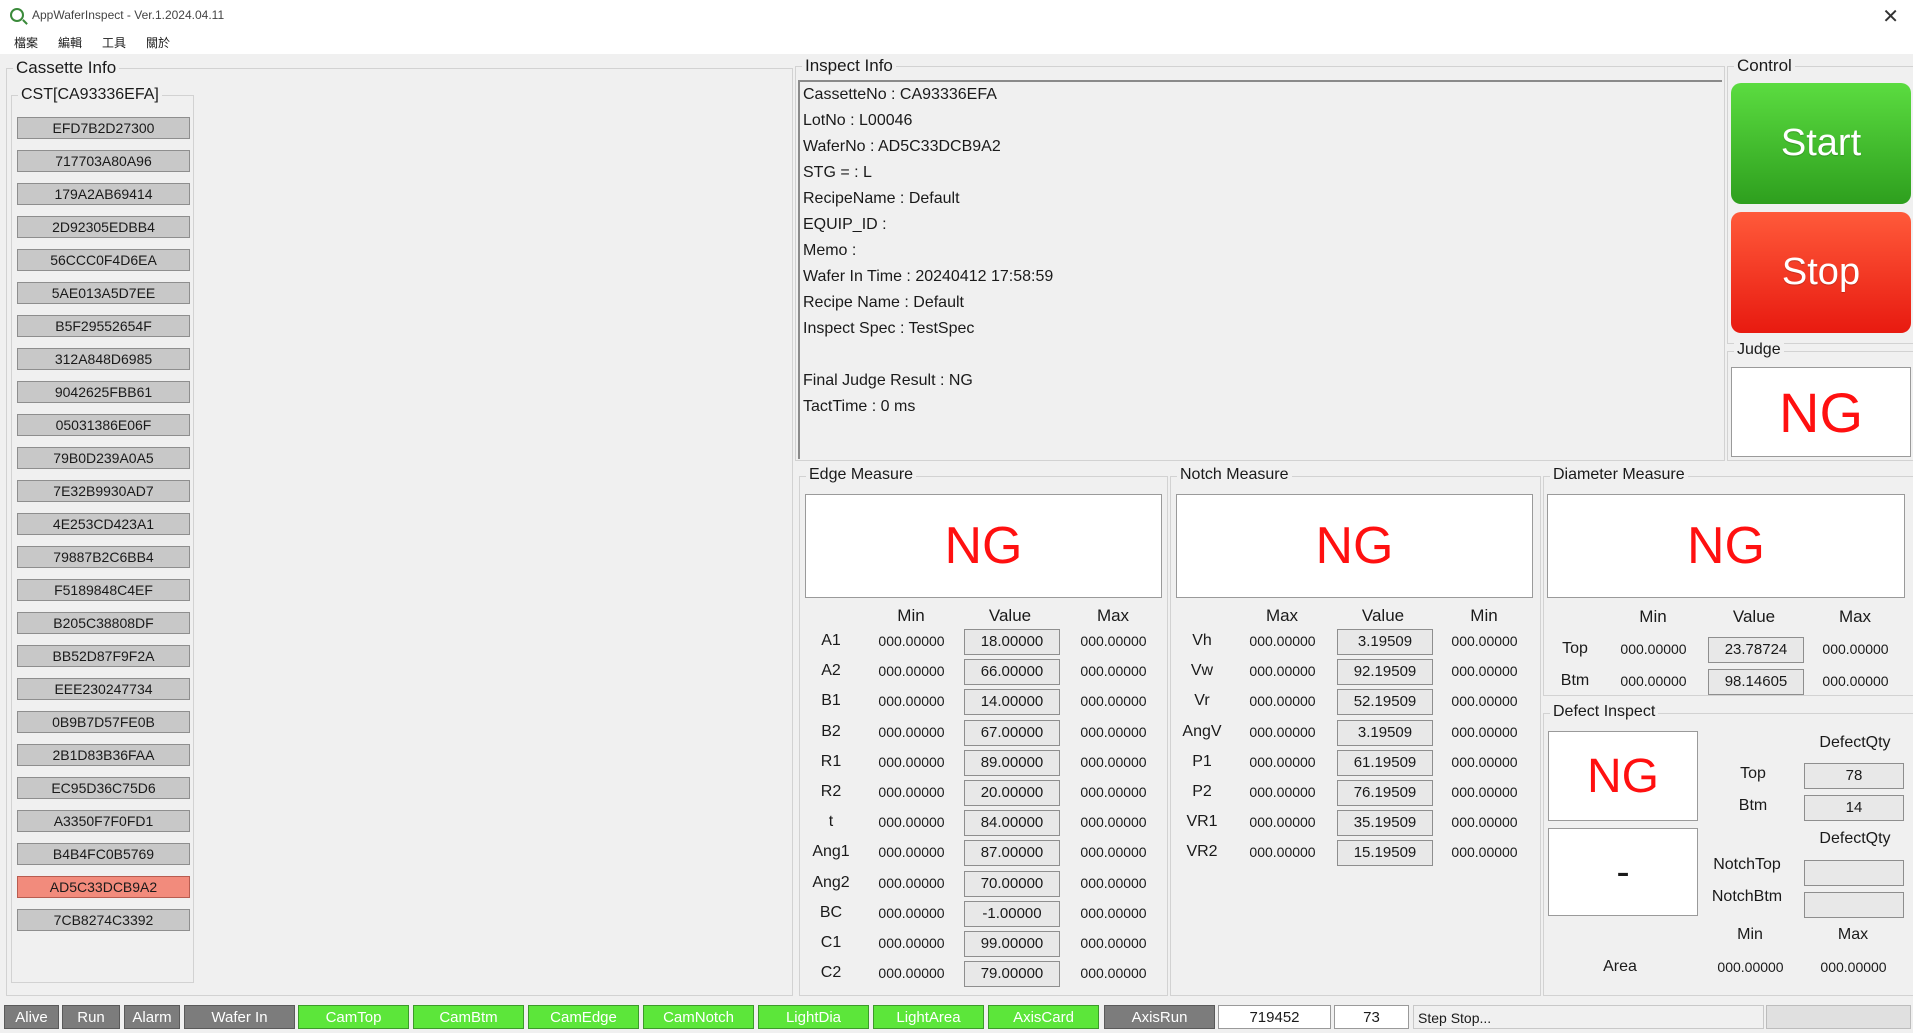 This screenshot has width=1913, height=1033. Describe the element at coordinates (1855, 649) in the screenshot. I see `diameter-row-max: 000.00000` at that location.